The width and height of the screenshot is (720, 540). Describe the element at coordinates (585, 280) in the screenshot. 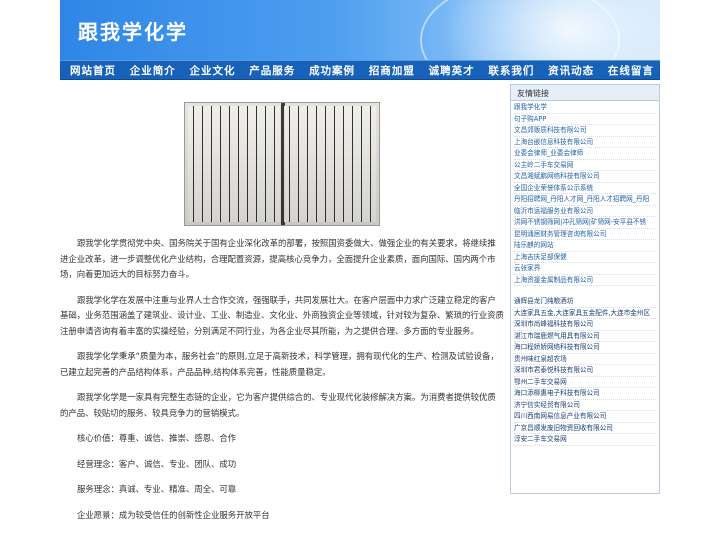

I see `friend-link: 上海资援金属制品有限公司` at that location.